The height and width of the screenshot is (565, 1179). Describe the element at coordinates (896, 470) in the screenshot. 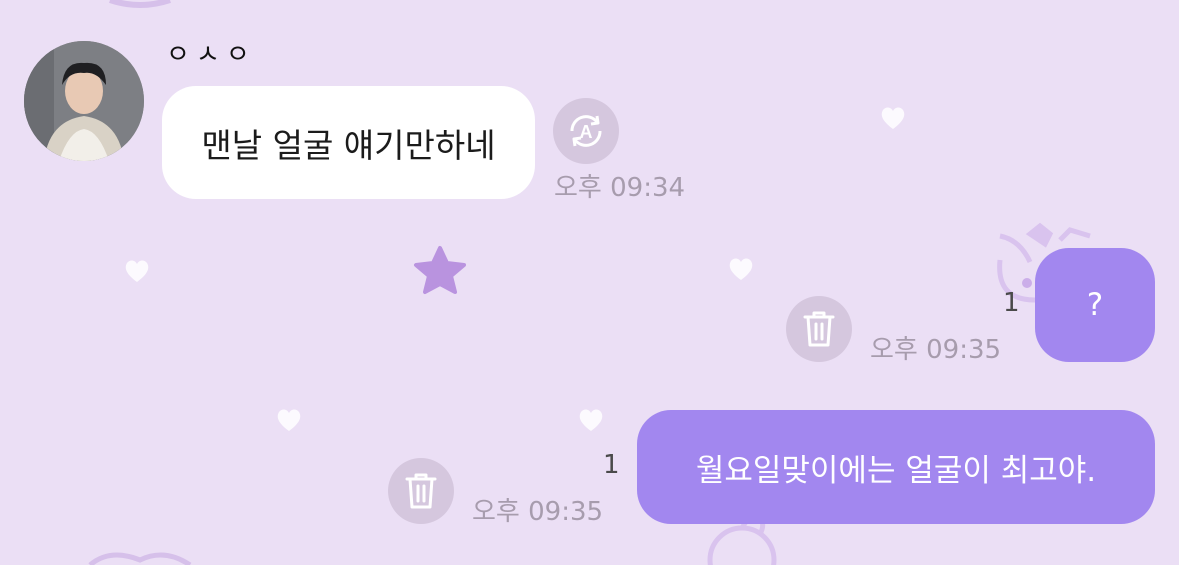

I see `outgoing-message-text: 월요일맞이에는 얼굴이 최고야.` at that location.